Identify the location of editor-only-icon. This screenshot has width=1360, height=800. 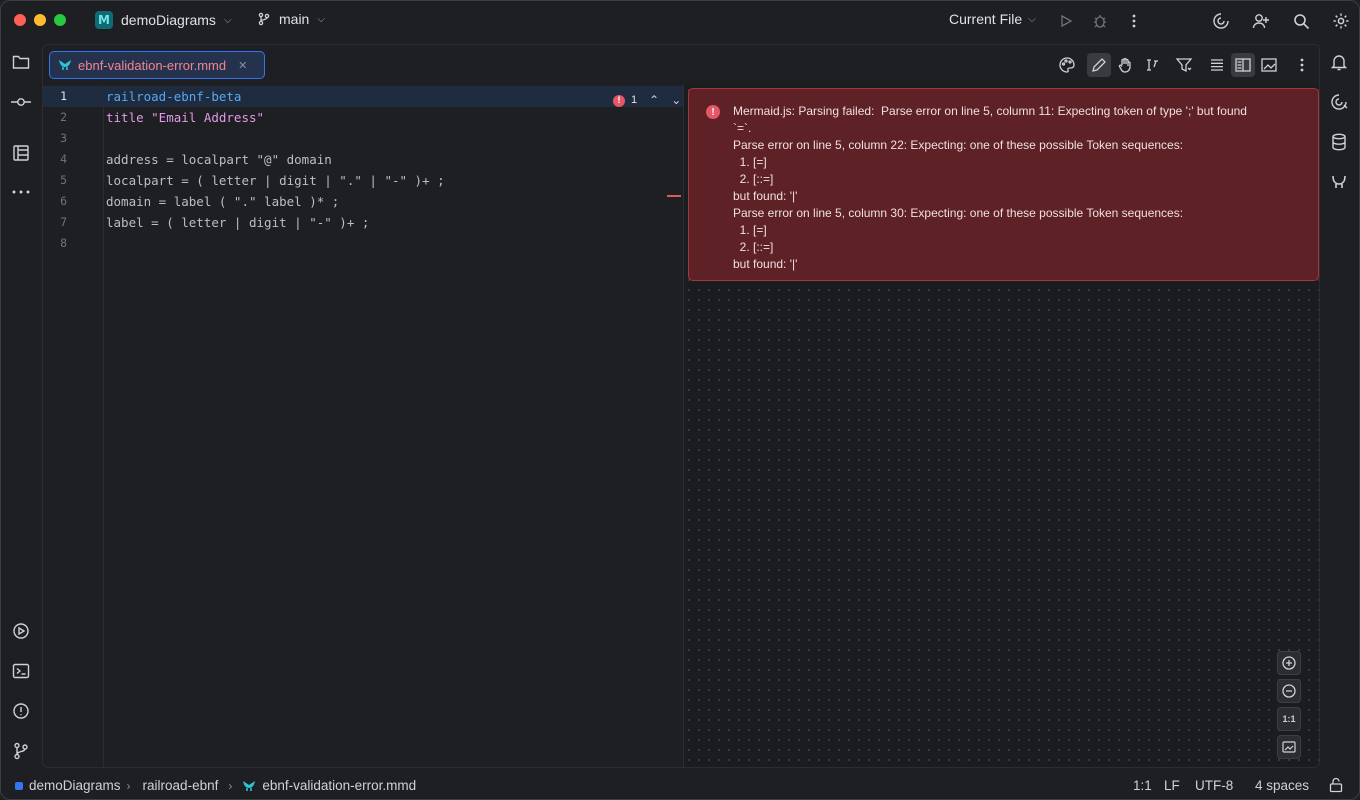
(1217, 65).